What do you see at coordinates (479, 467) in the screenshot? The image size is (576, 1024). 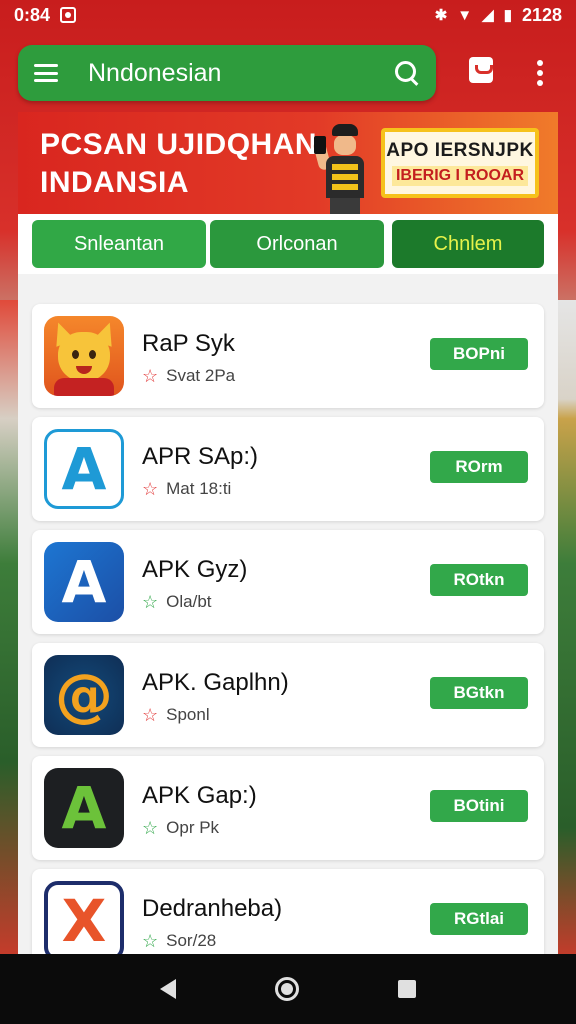 I see `get-button: ROrm` at bounding box center [479, 467].